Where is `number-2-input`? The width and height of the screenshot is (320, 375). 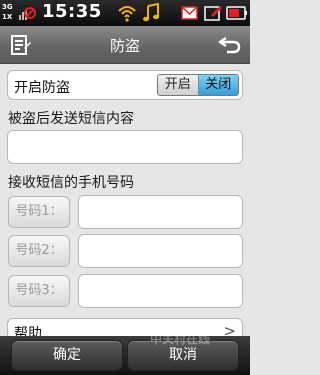 number-2-input is located at coordinates (160, 251).